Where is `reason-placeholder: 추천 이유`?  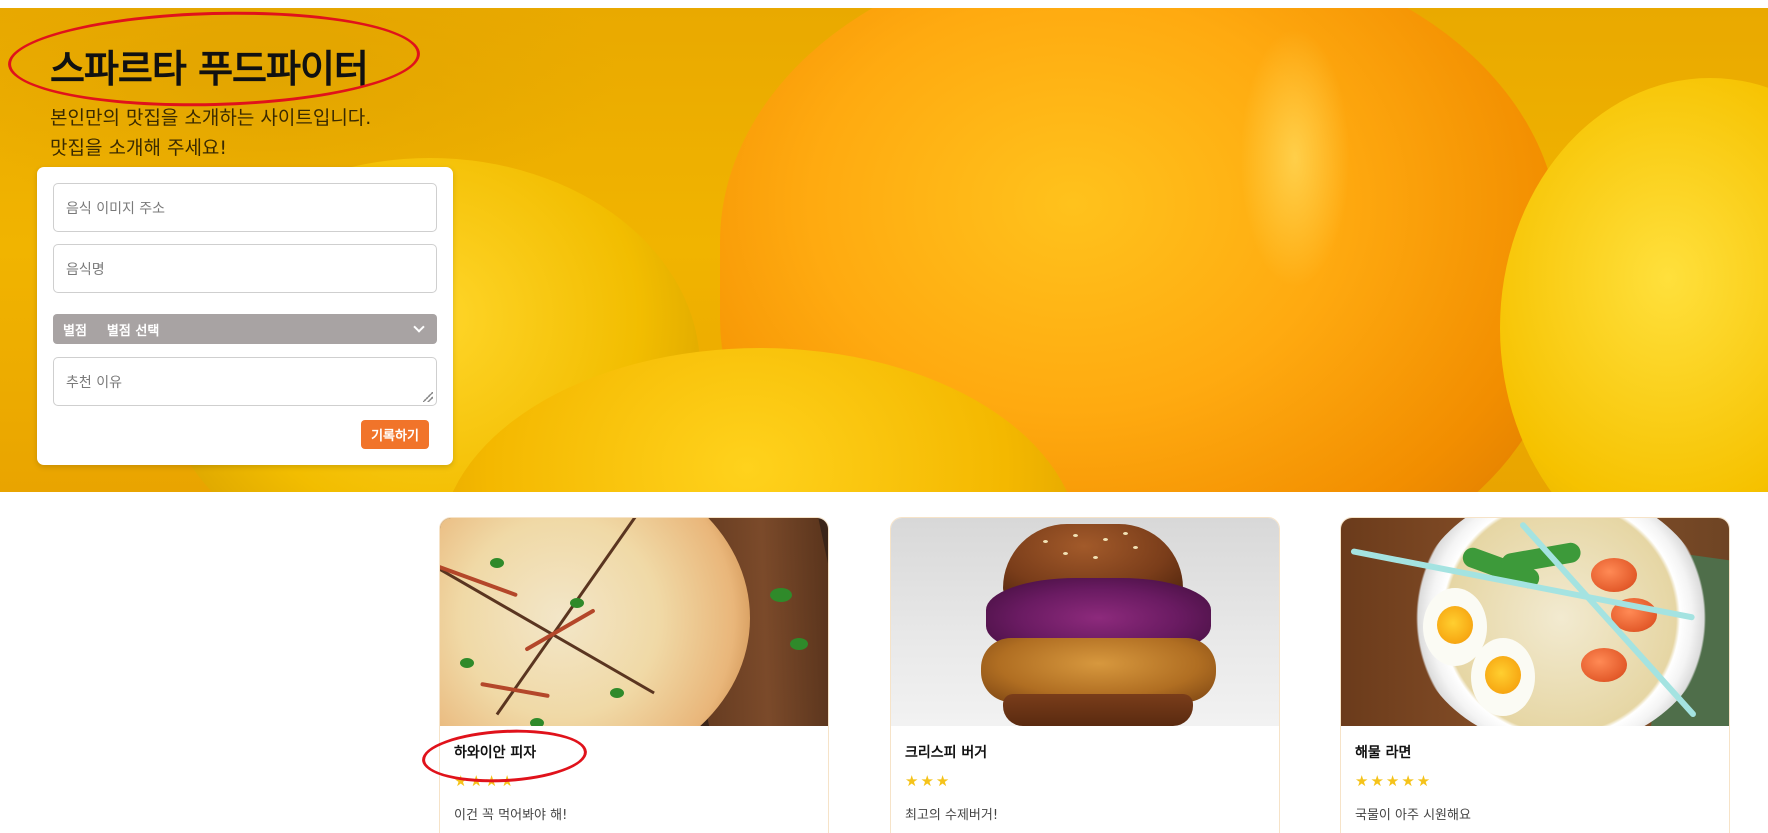 reason-placeholder: 추천 이유 is located at coordinates (94, 383).